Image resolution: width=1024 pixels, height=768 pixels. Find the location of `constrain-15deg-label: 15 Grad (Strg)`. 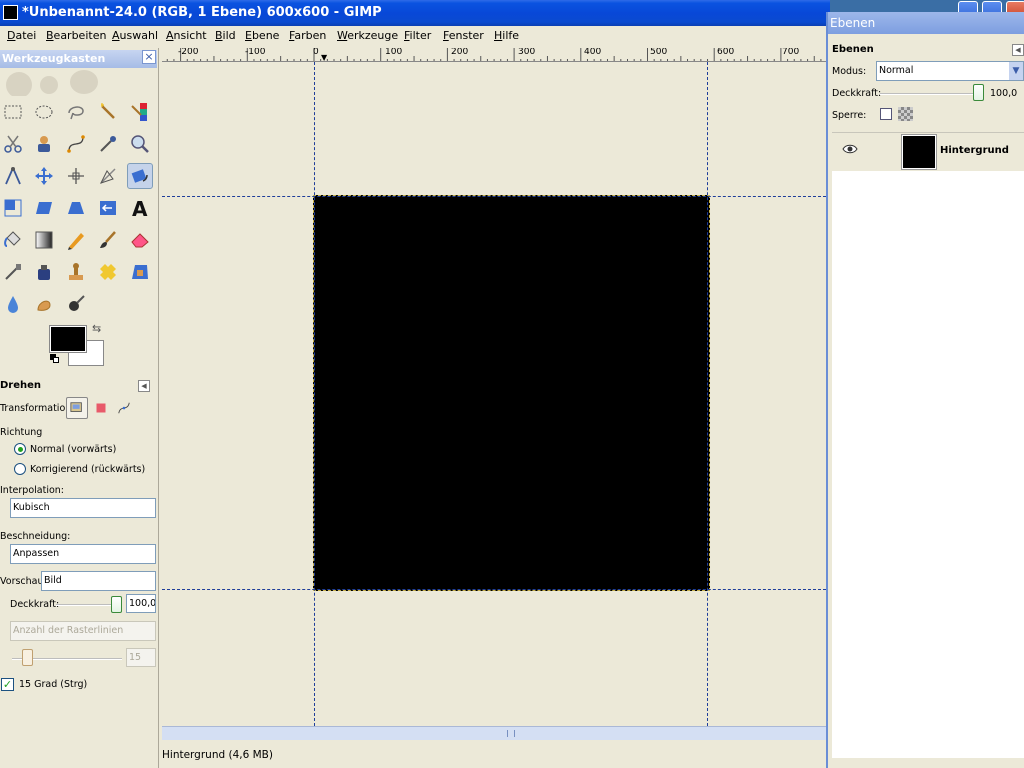

constrain-15deg-label: 15 Grad (Strg) is located at coordinates (53, 684).